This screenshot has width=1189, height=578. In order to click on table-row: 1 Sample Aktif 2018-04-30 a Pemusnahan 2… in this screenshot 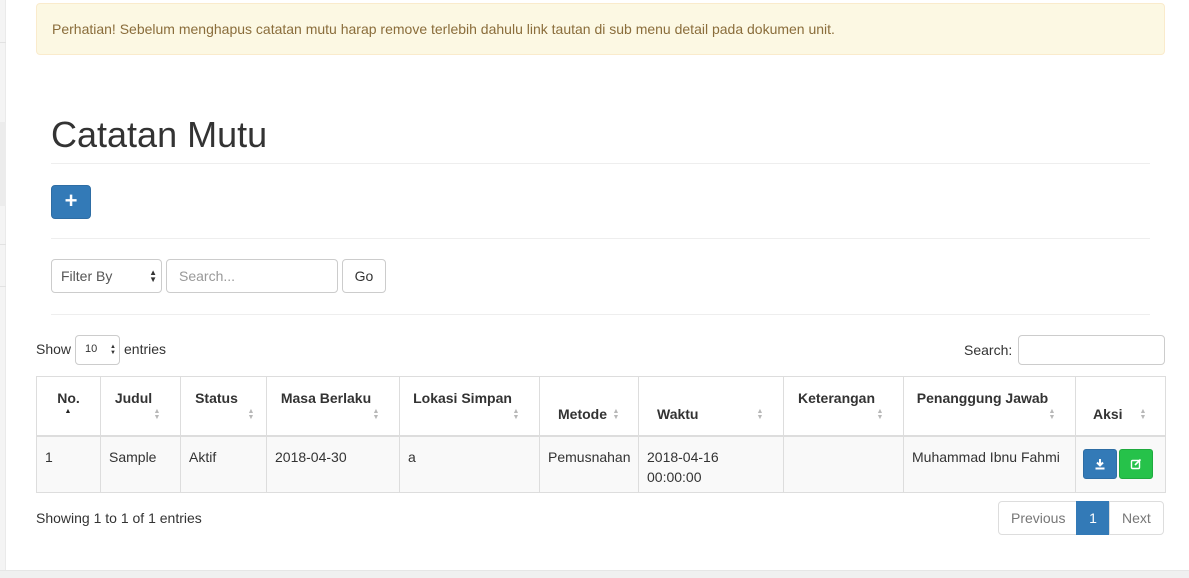, I will do `click(601, 464)`.